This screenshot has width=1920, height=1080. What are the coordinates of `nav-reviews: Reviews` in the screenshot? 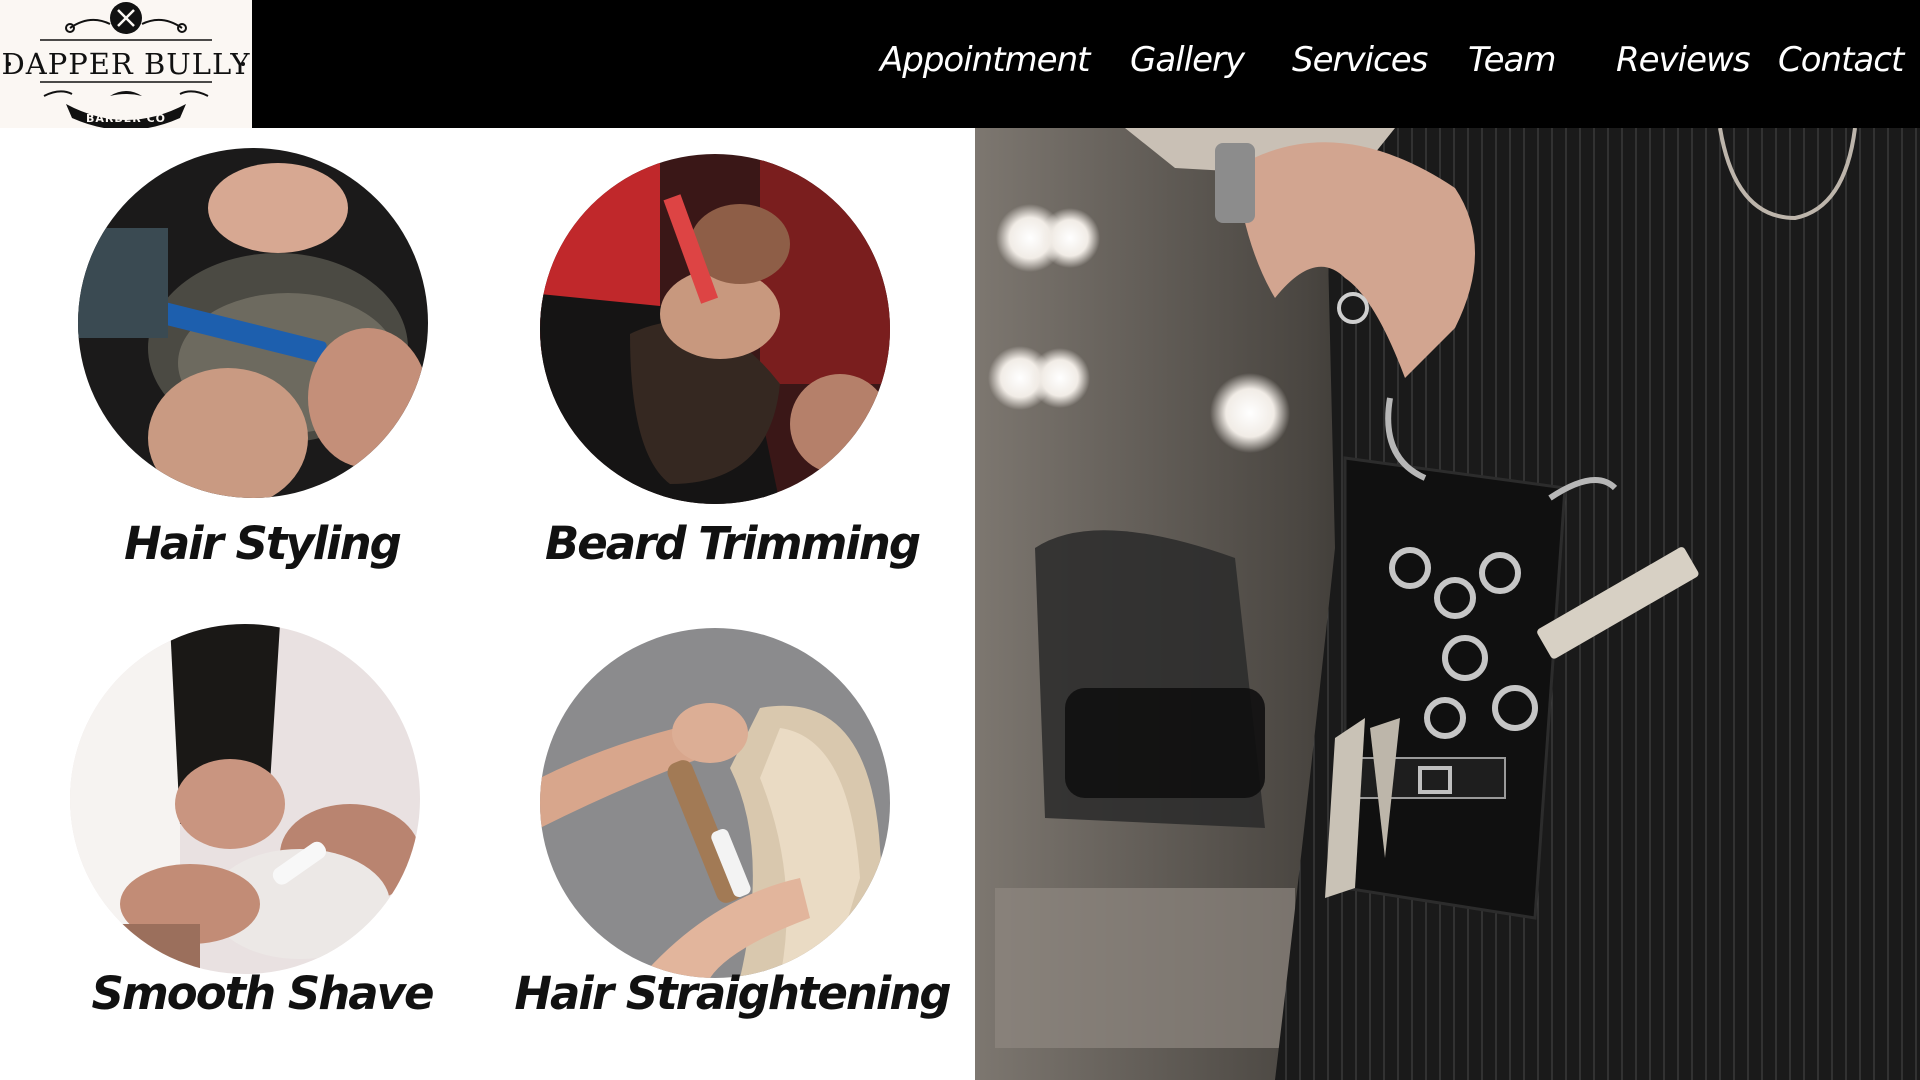 It's located at (1683, 60).